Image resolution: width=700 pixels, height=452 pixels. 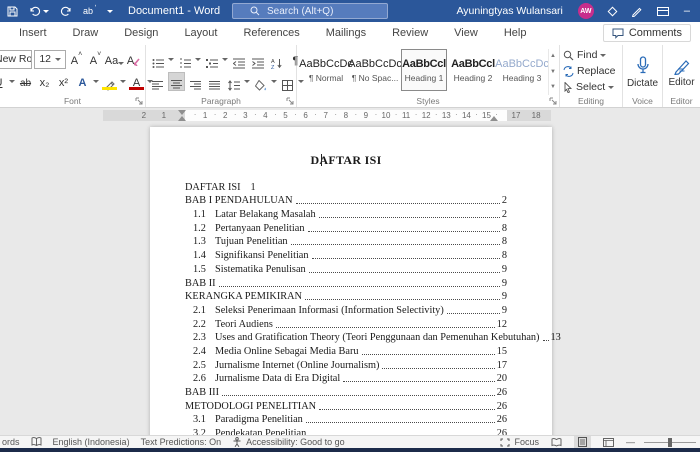 What do you see at coordinates (519, 442) in the screenshot?
I see `focus-button: Focus` at bounding box center [519, 442].